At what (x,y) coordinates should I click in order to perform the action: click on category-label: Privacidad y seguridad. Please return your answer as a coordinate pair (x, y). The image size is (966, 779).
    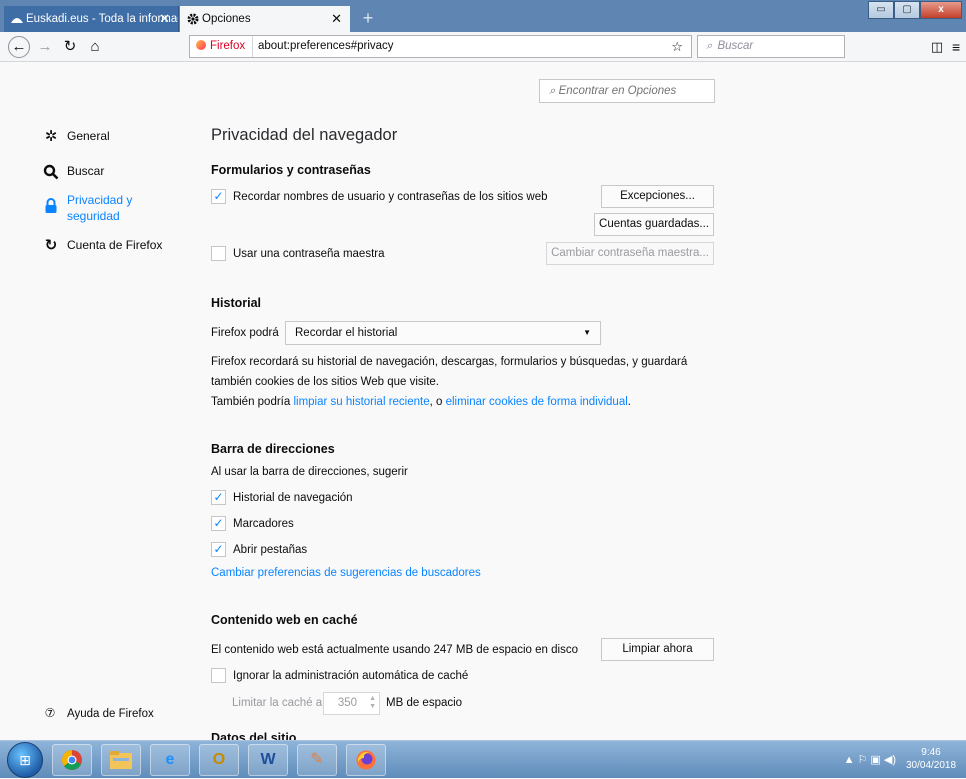
    Looking at the image, I should click on (100, 208).